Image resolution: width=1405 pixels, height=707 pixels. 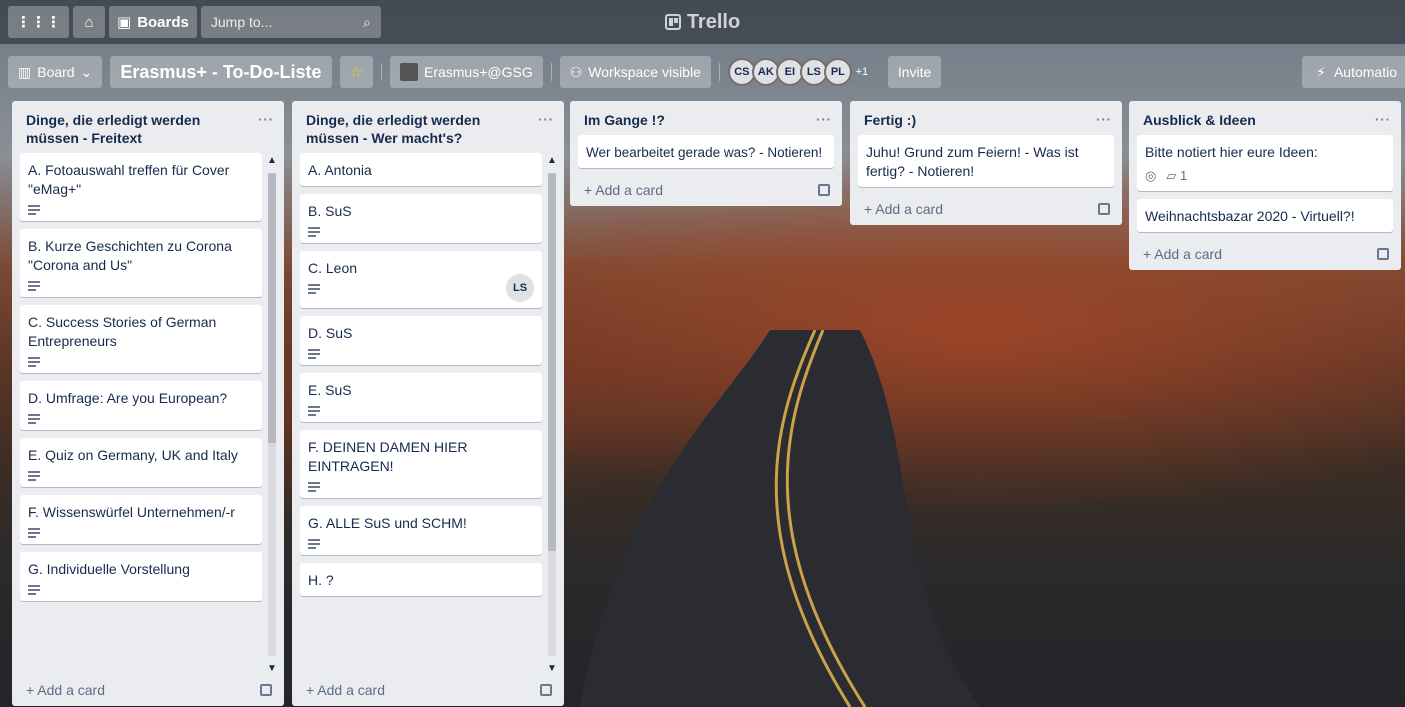 I want to click on boards-button: ▣ Boards, so click(x=153, y=22).